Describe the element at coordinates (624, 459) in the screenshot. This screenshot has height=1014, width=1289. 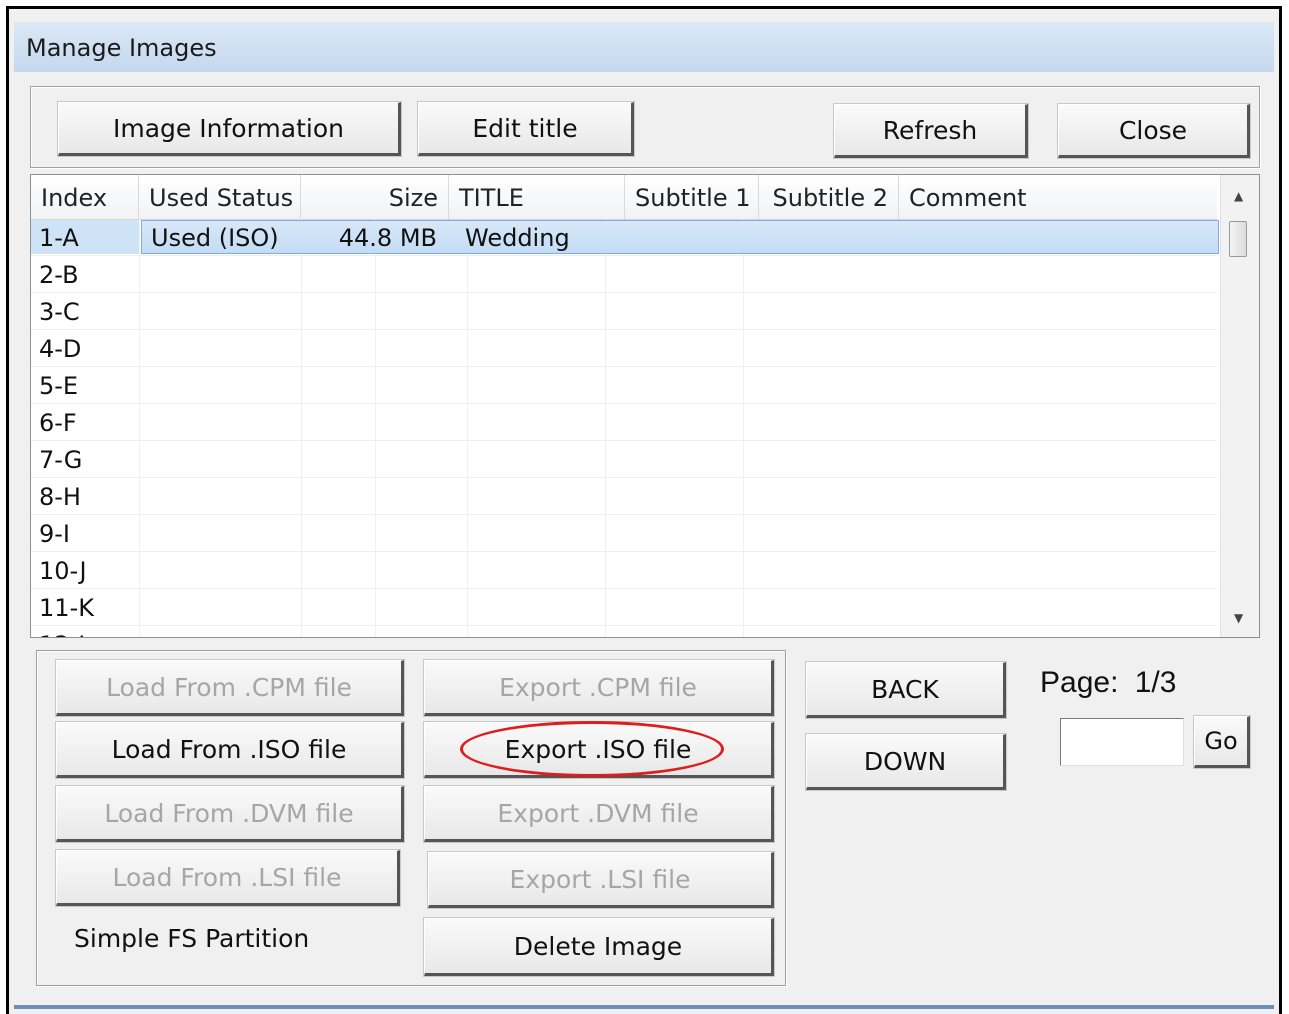
I see `table-row: 7-G` at that location.